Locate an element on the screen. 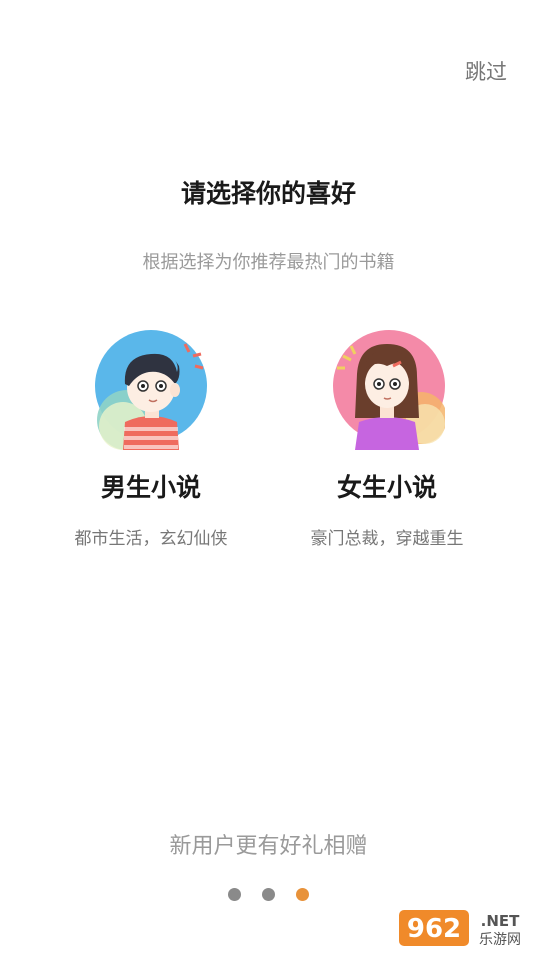 The image size is (537, 956). page-dot-3-active is located at coordinates (302, 894).